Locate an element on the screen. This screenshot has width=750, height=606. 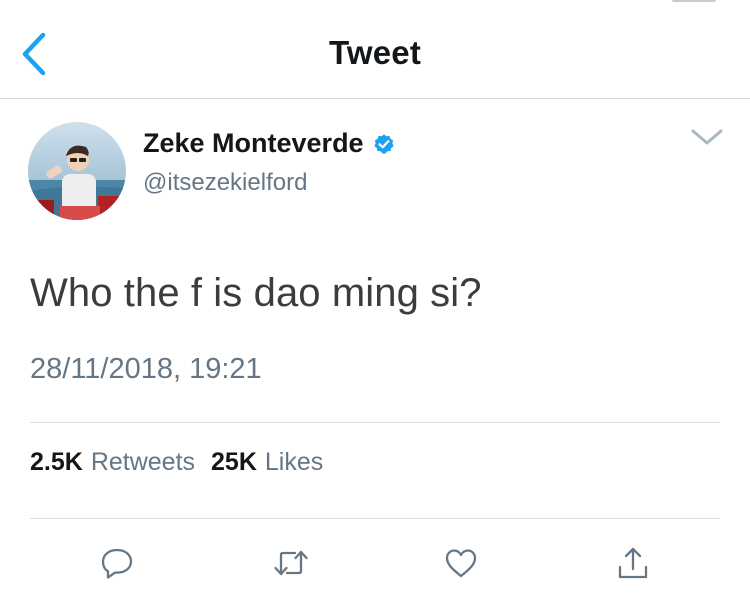
author-handle: @itsezekielford is located at coordinates (225, 183).